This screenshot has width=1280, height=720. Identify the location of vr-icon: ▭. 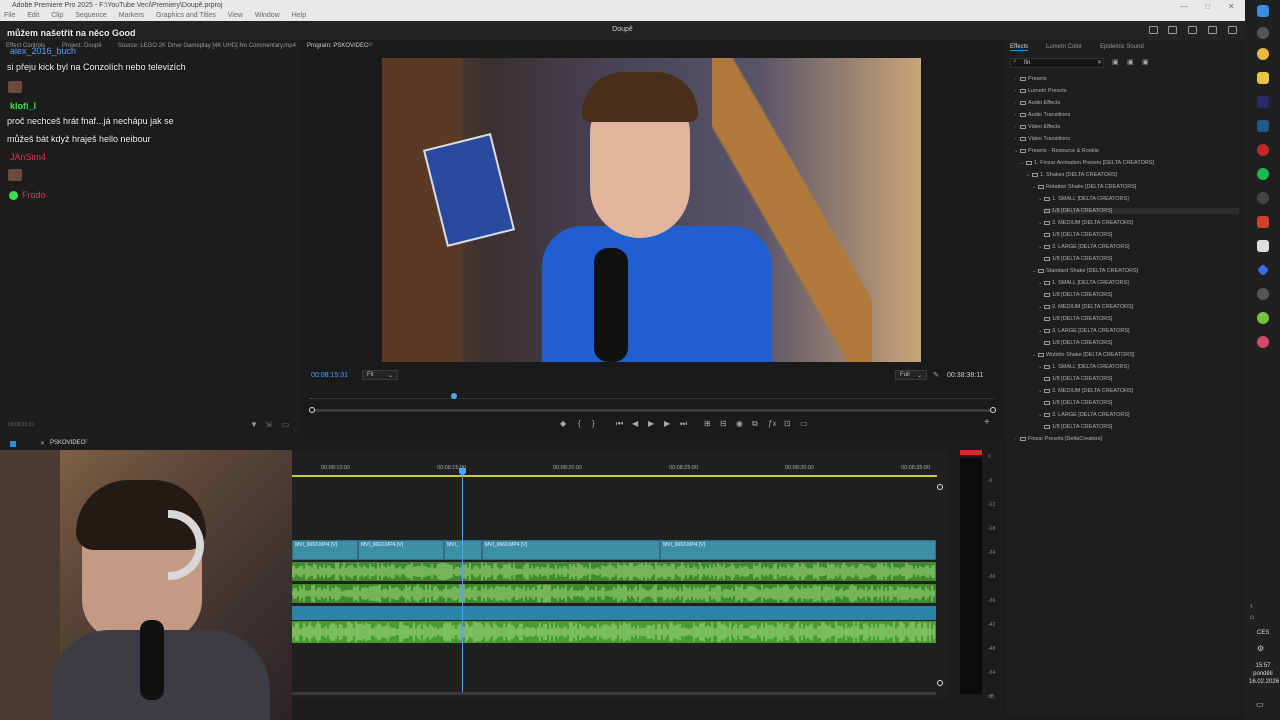
(804, 423).